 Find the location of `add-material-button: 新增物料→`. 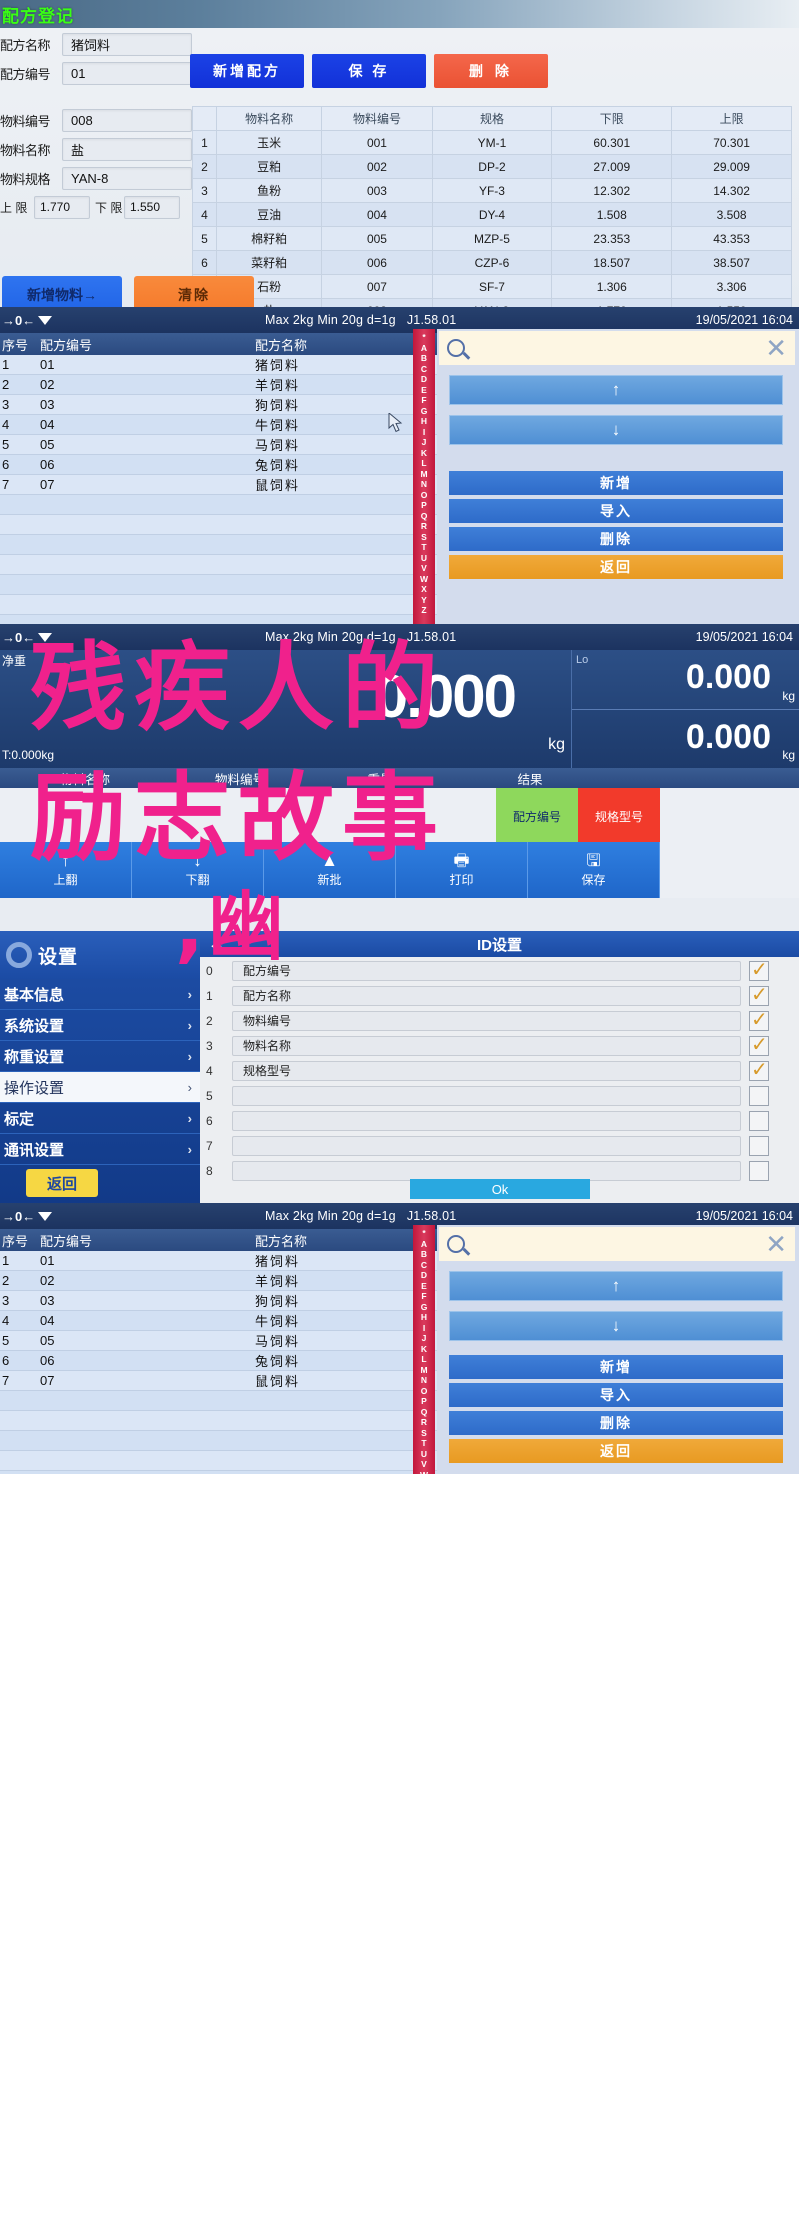

add-material-button: 新增物料→ is located at coordinates (62, 291).